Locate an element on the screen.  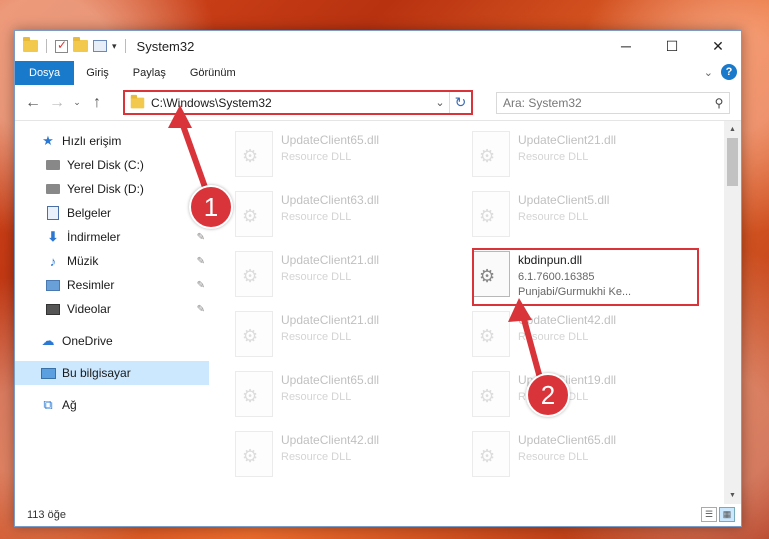
tab-view: Görünüm is located at coordinates (213, 73).